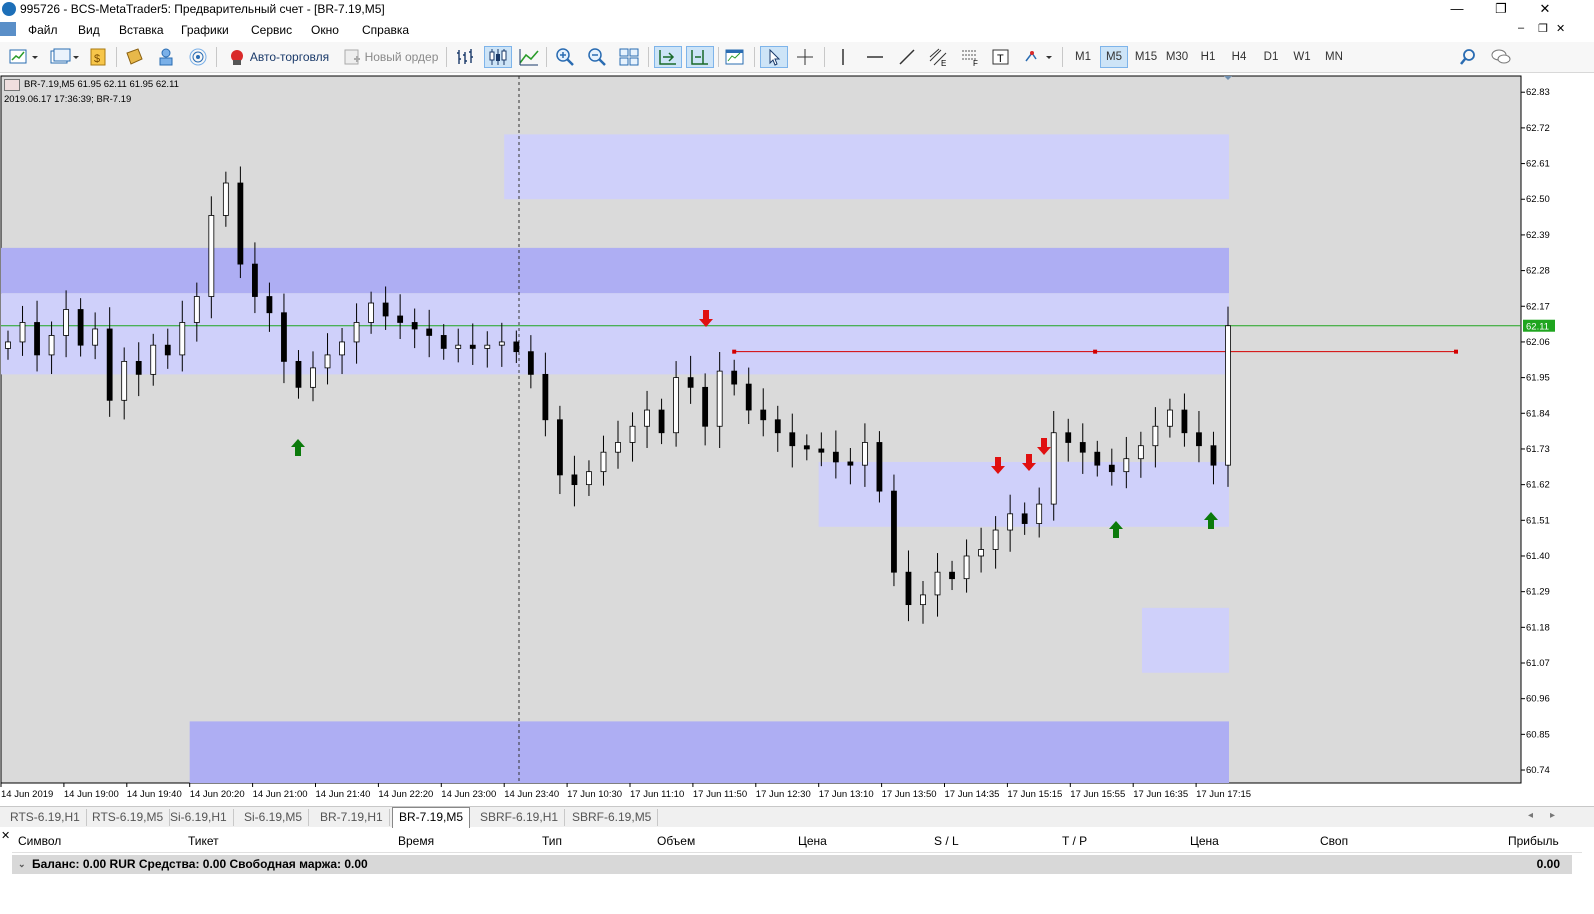 This screenshot has width=1594, height=914. I want to click on col-time: Время, so click(416, 841).